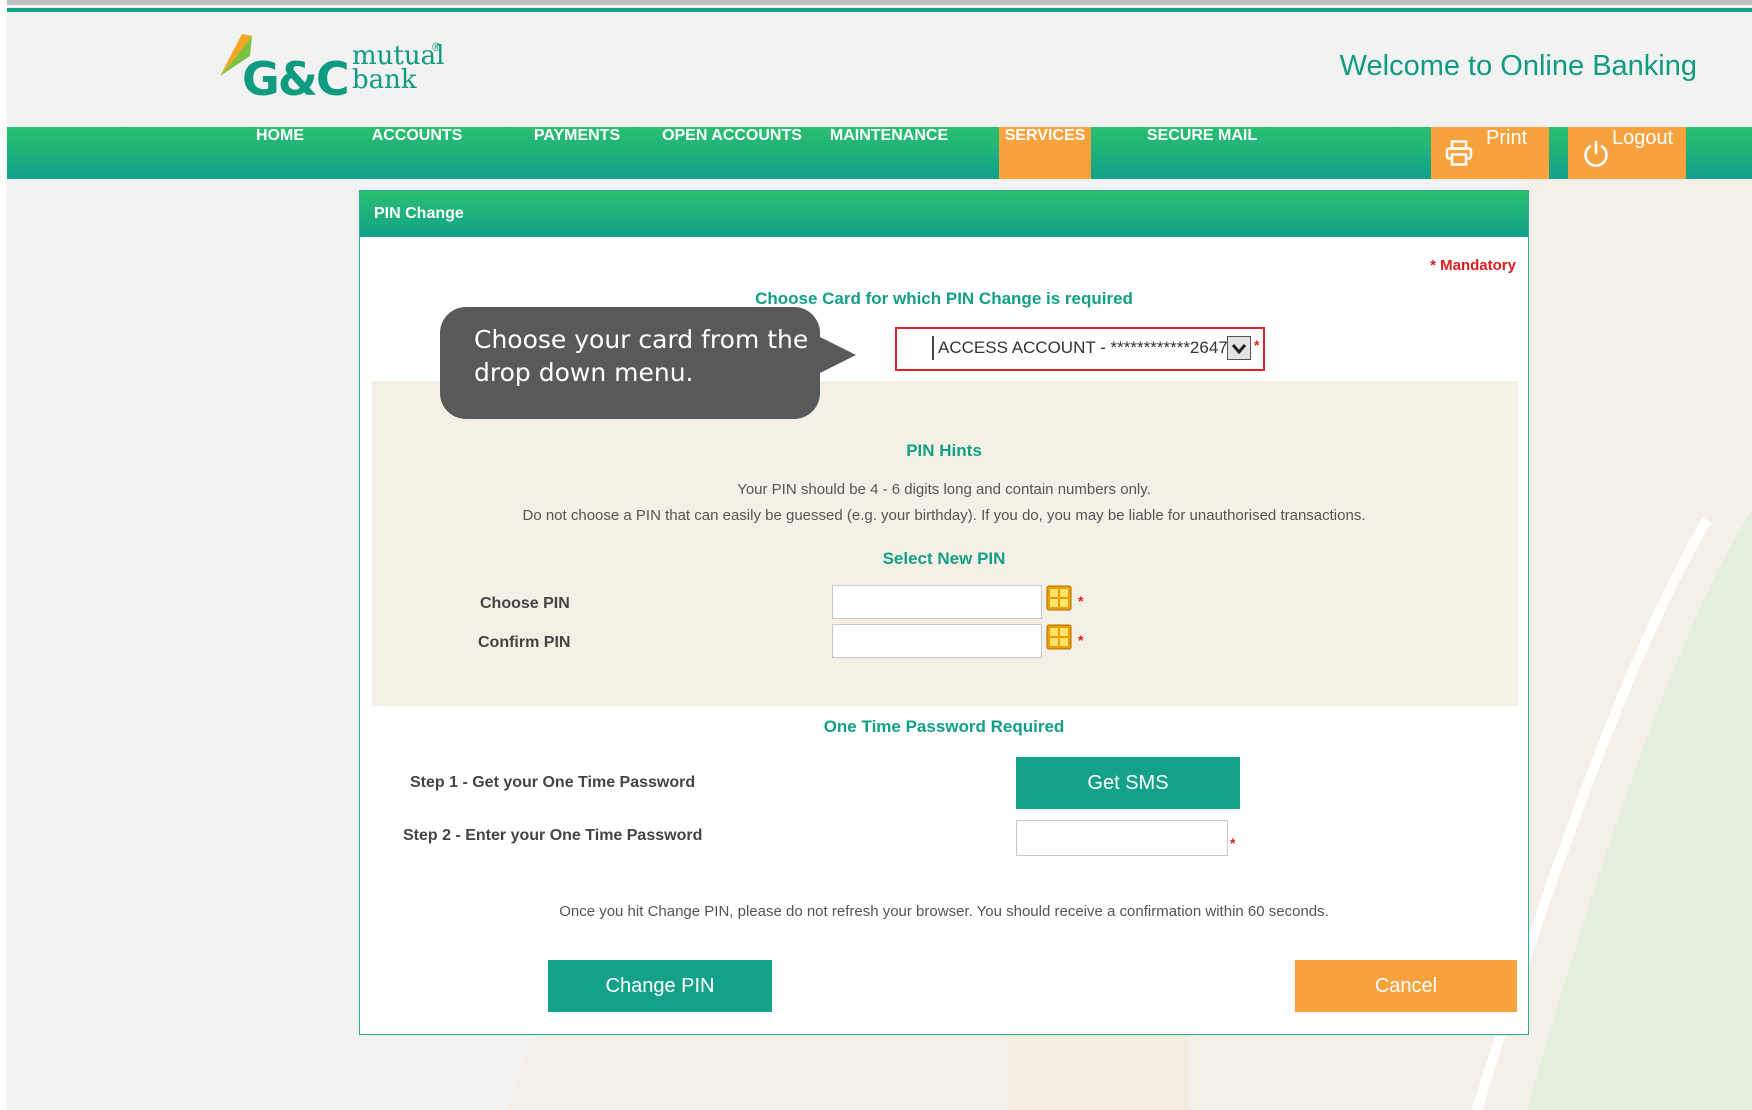 This screenshot has height=1110, width=1752. I want to click on print-label: Print, so click(1507, 138).